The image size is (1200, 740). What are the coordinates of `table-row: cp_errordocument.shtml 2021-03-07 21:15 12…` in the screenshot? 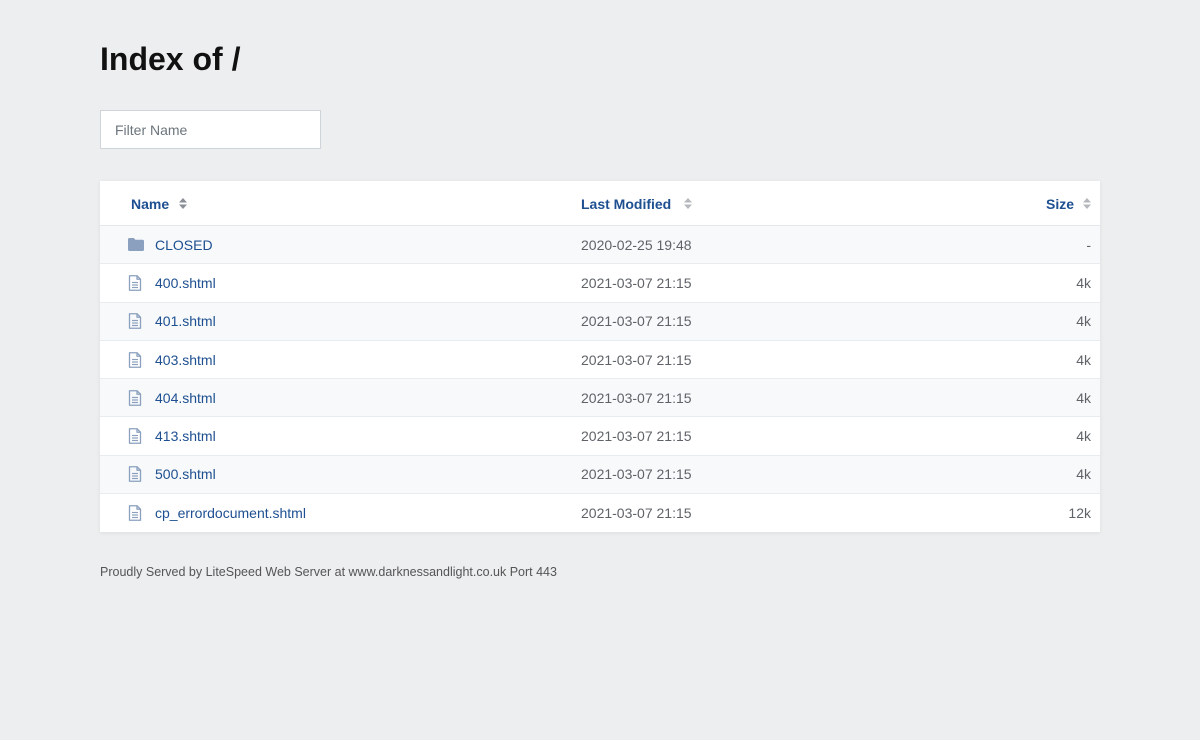 It's located at (600, 513).